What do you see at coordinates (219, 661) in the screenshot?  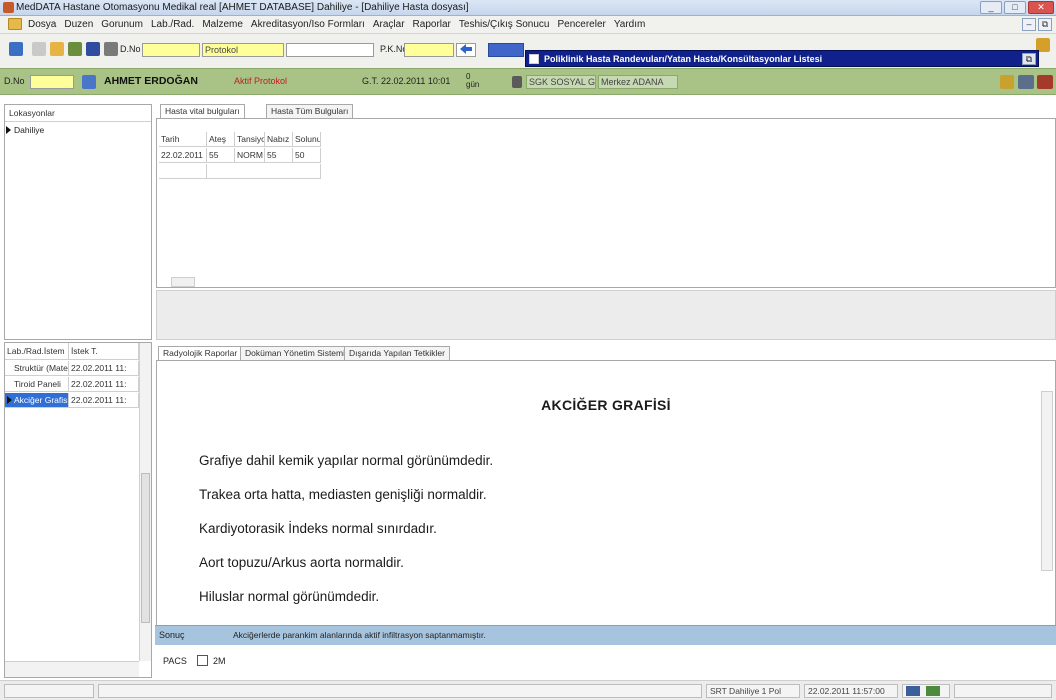 I see `pacs-option: 2M` at bounding box center [219, 661].